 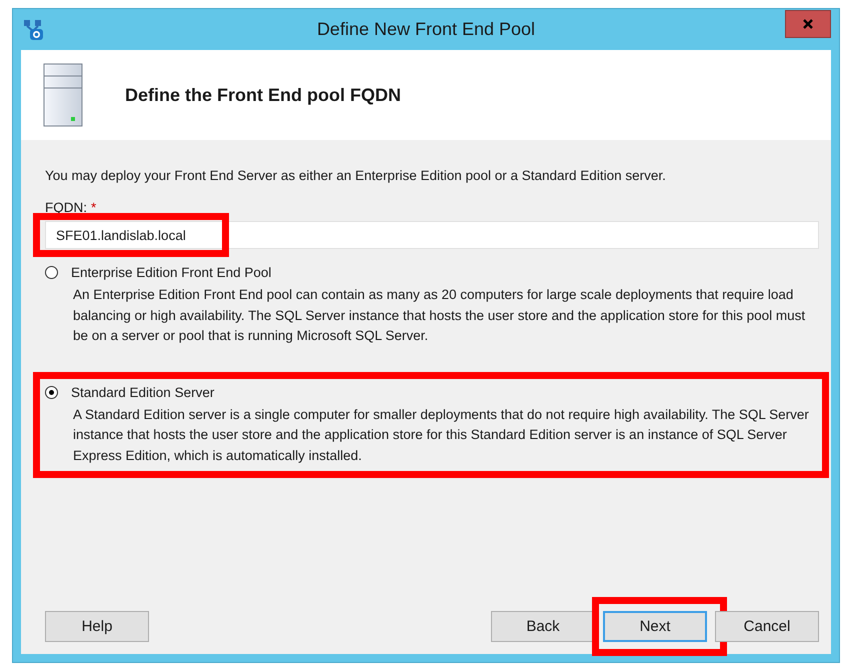 What do you see at coordinates (543, 626) in the screenshot?
I see `nav-button: Back` at bounding box center [543, 626].